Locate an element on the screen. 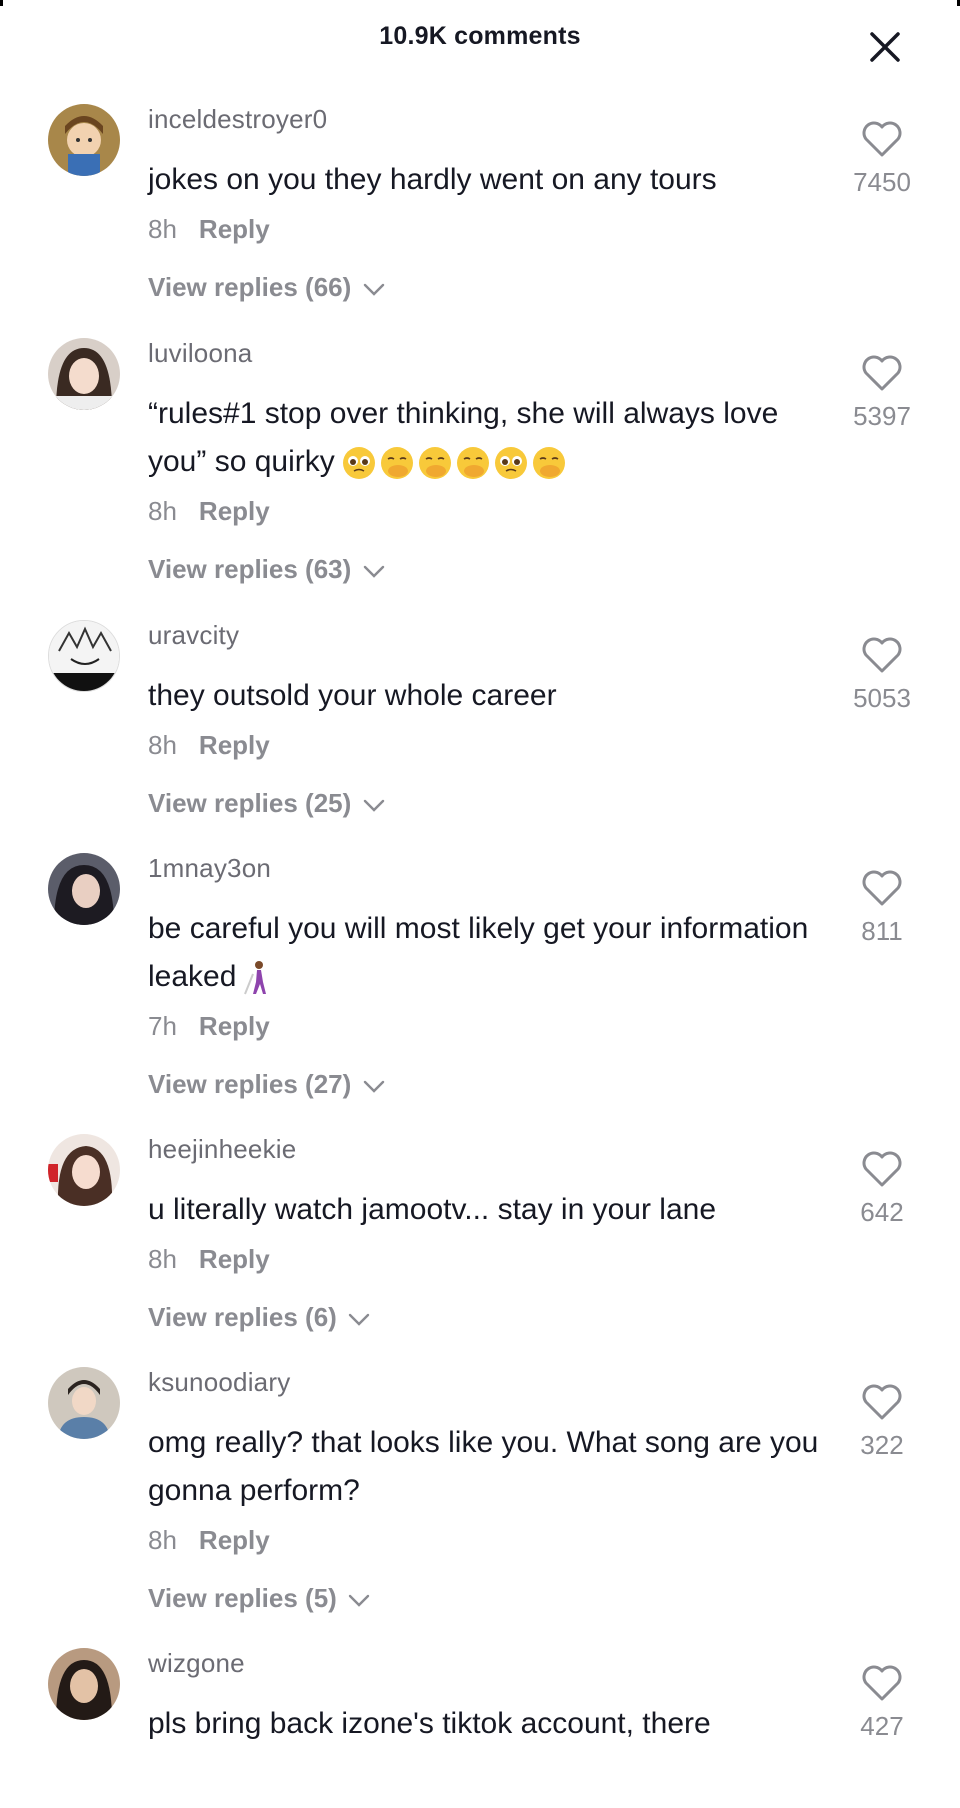  view-replies-label: View replies (63) is located at coordinates (250, 569).